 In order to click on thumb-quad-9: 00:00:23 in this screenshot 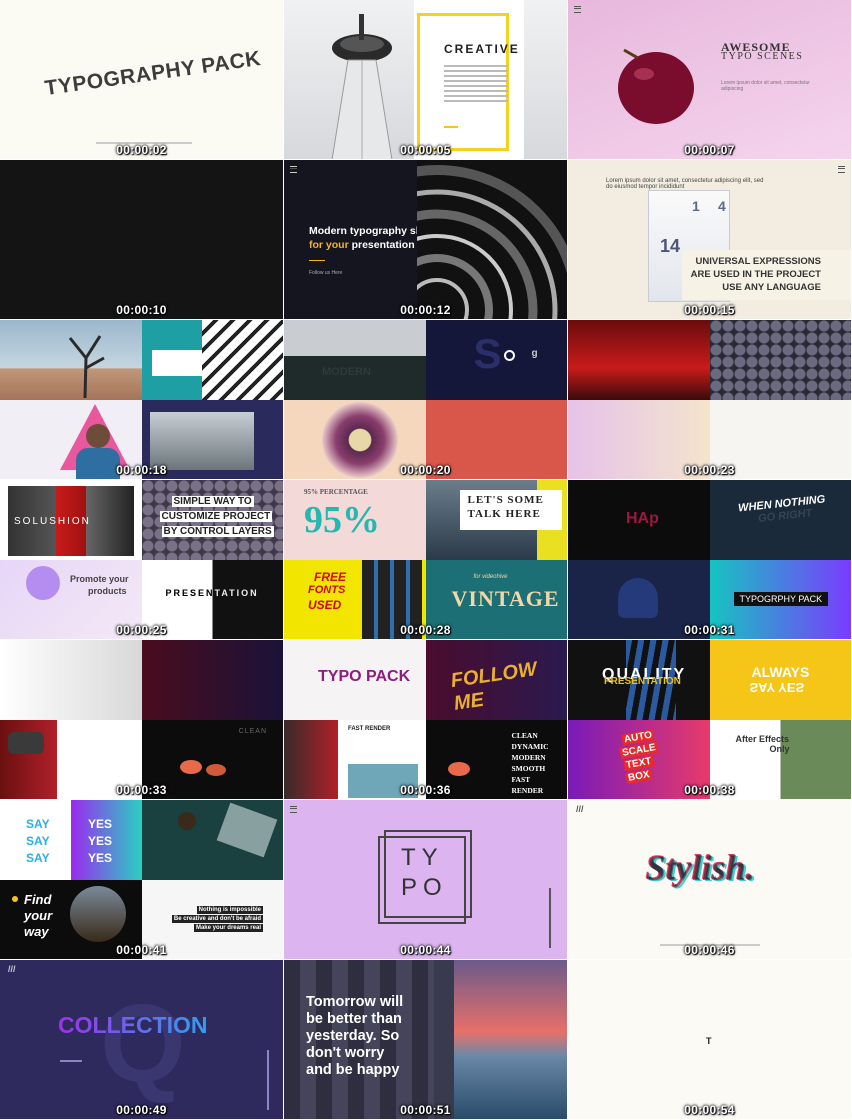, I will do `click(710, 400)`.